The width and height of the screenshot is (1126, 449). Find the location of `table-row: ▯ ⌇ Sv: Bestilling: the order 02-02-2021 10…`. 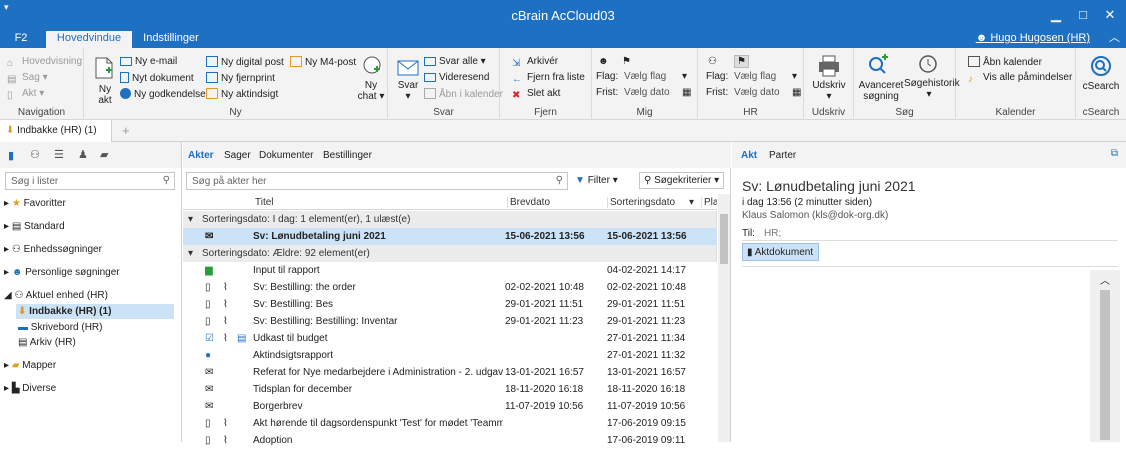

table-row: ▯ ⌇ Sv: Bestilling: the order 02-02-2021 10… is located at coordinates (450, 287).